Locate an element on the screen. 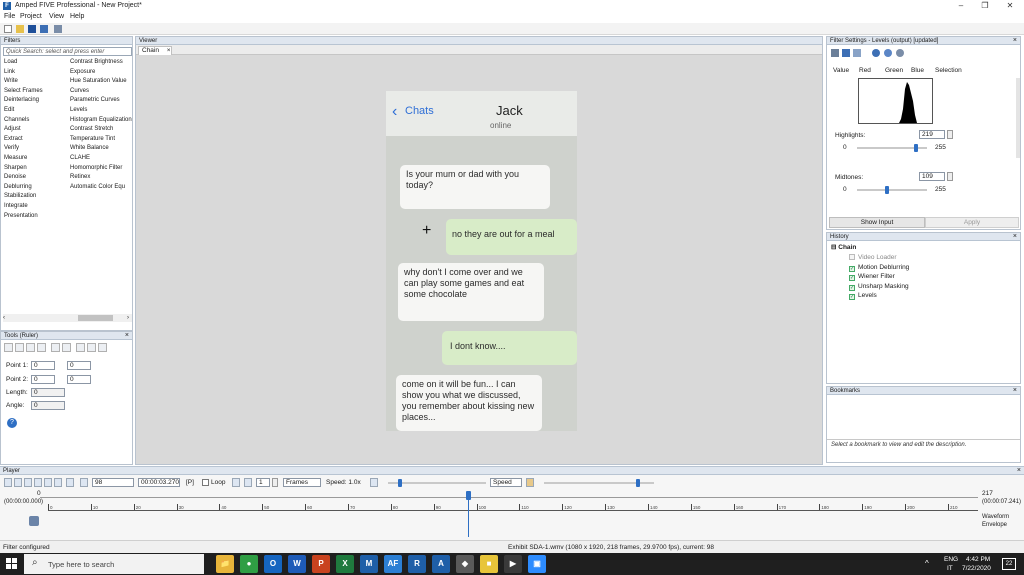 Image resolution: width=1024 pixels, height=575 pixels. reset-icon is located at coordinates (888, 53).